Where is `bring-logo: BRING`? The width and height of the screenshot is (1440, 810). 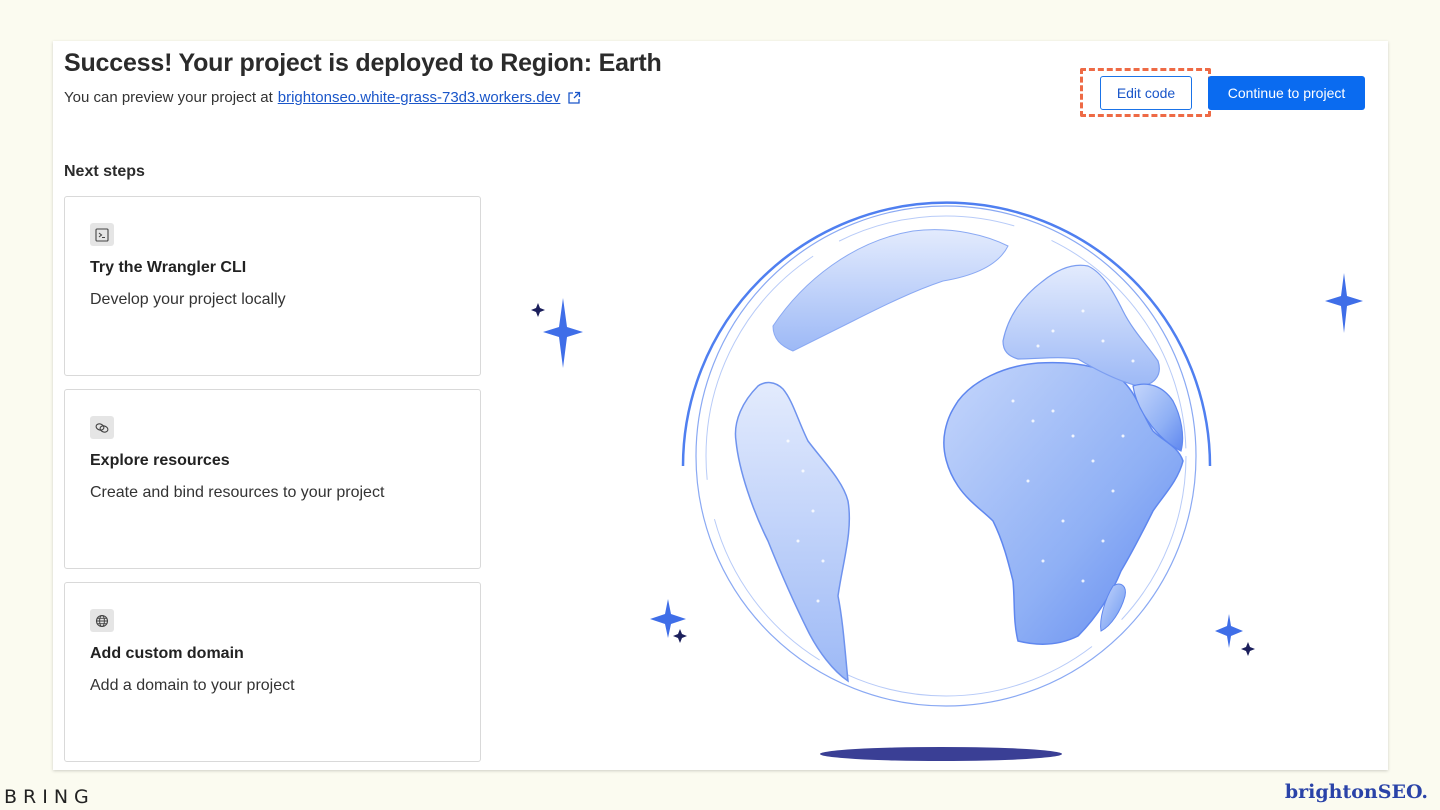 bring-logo: BRING is located at coordinates (49, 797).